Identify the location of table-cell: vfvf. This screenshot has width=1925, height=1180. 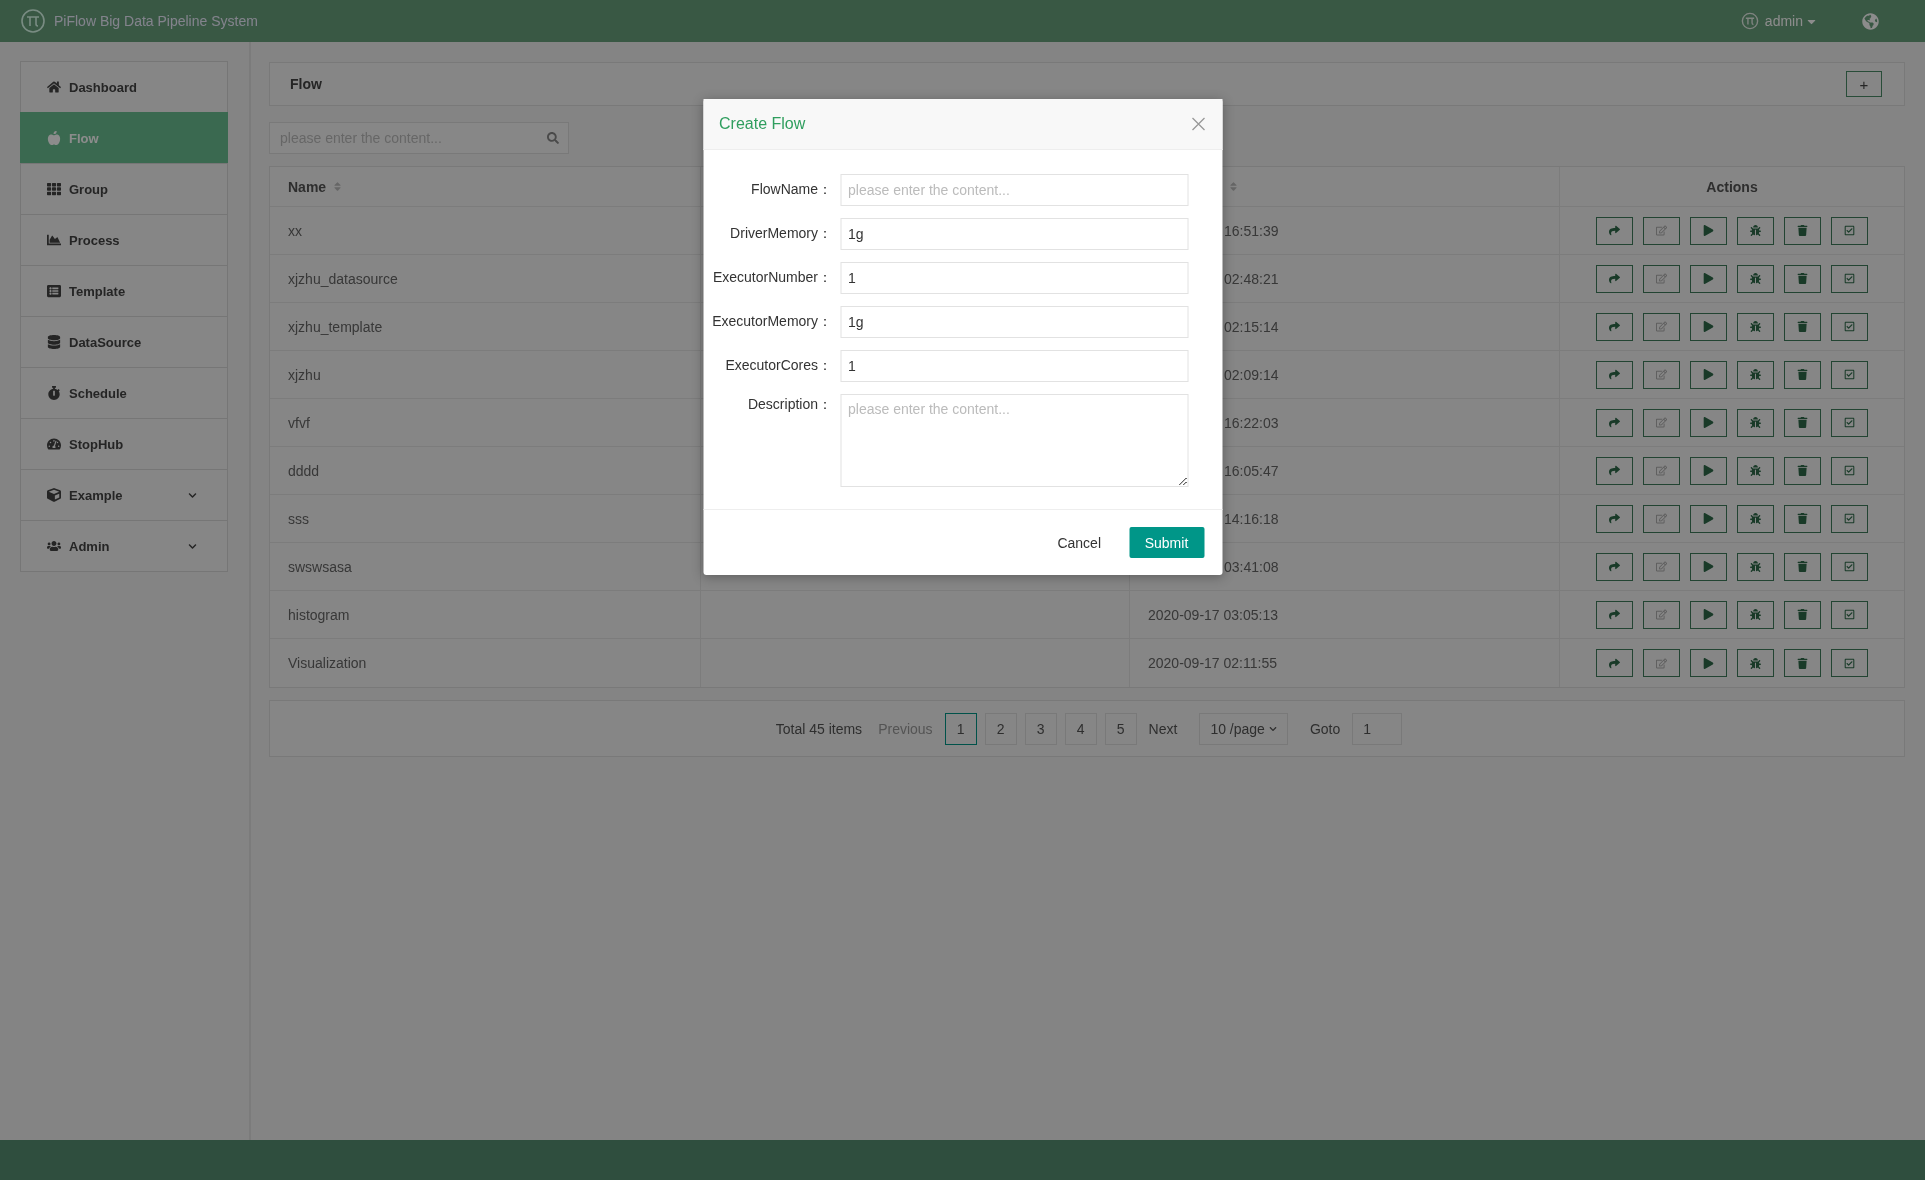
(299, 422).